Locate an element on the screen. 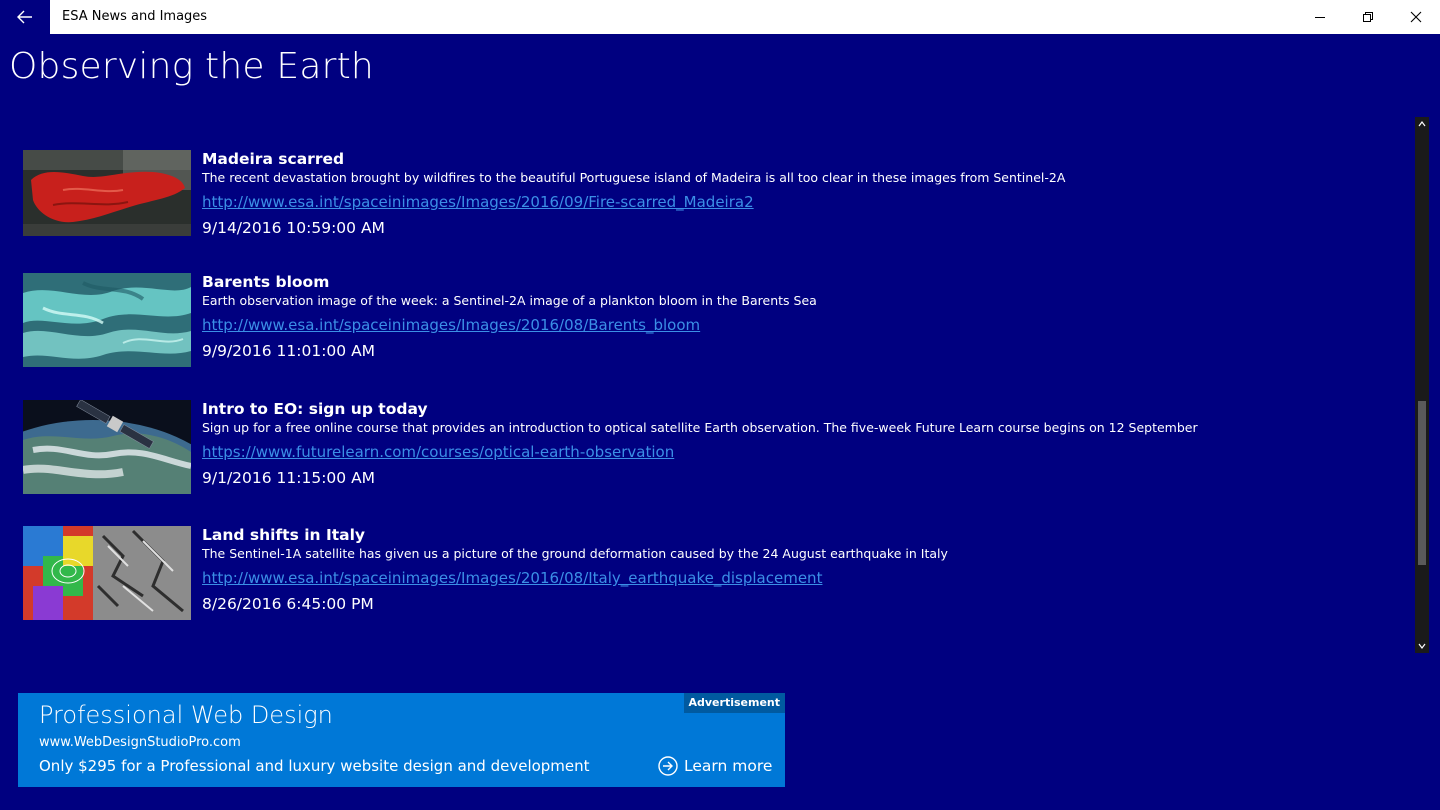 The height and width of the screenshot is (810, 1440). learn-more-button: Learn more is located at coordinates (715, 766).